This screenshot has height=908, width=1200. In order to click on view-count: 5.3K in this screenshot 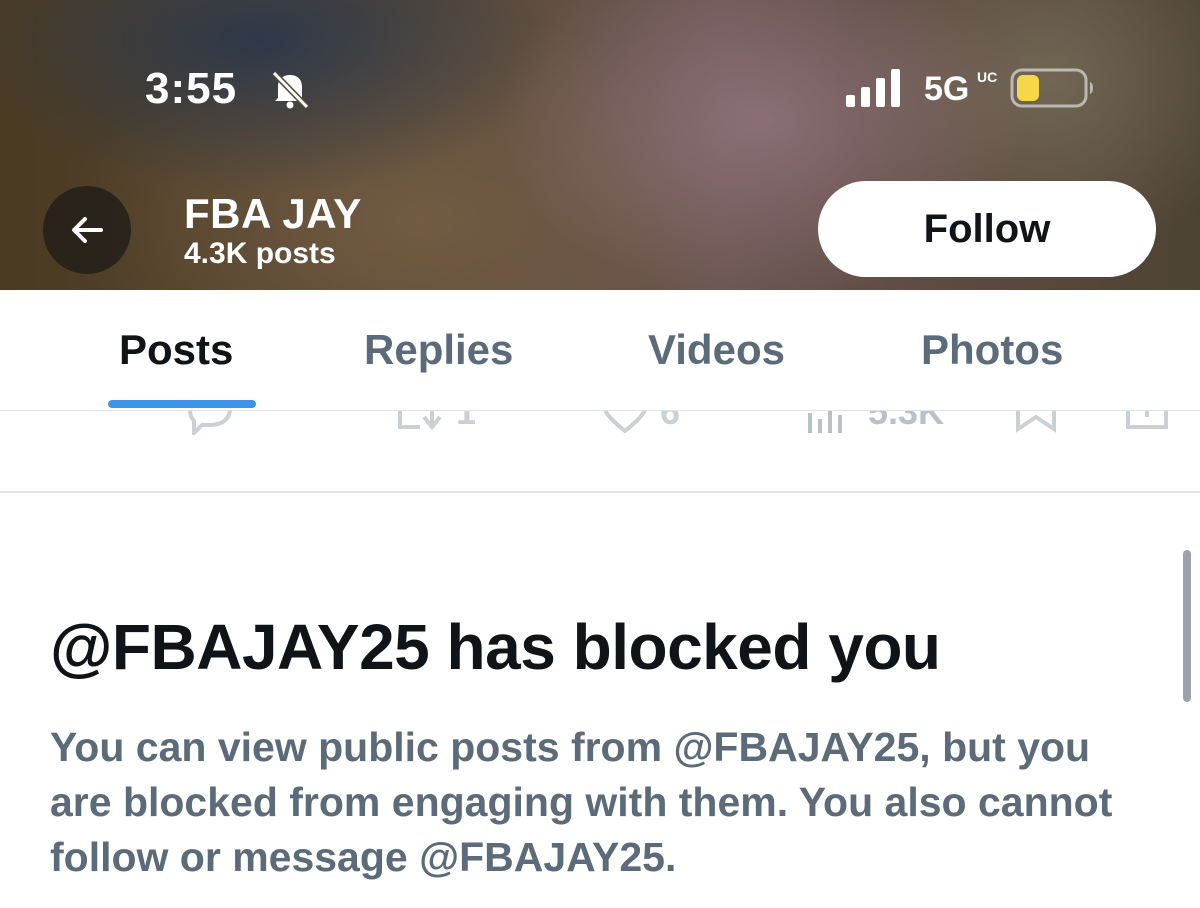, I will do `click(906, 421)`.